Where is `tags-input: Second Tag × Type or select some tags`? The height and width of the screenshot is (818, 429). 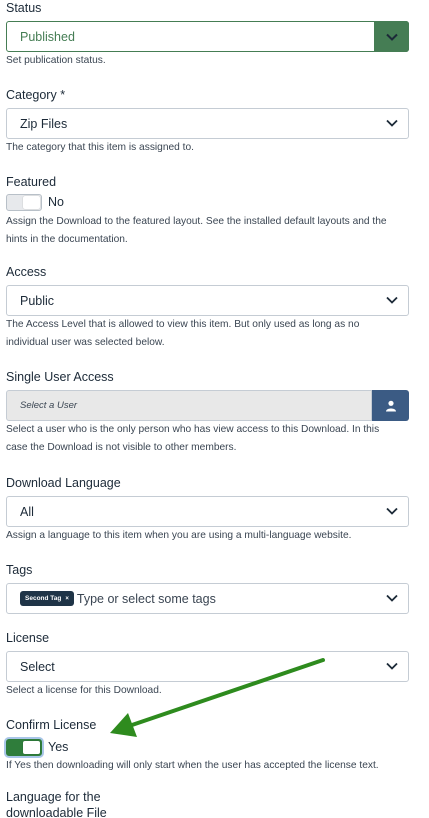
tags-input: Second Tag × Type or select some tags is located at coordinates (207, 598).